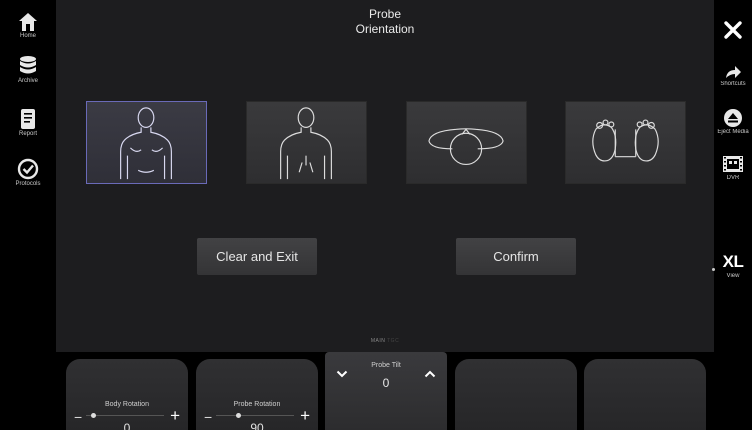 The image size is (752, 430). I want to click on nav-report: Report, so click(28, 122).